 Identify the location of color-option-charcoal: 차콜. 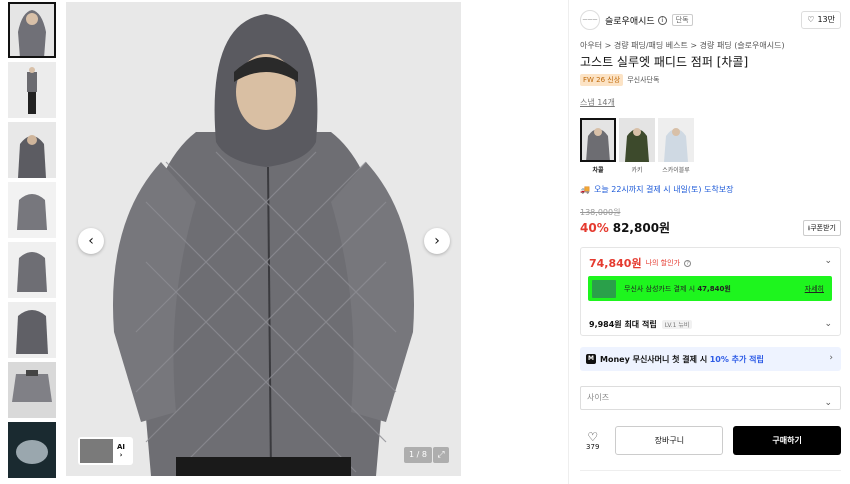
(598, 146).